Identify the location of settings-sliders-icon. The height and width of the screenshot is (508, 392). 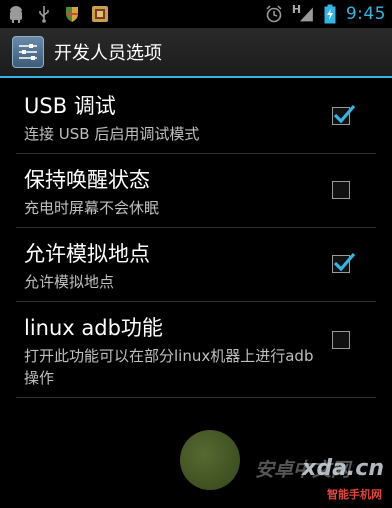
(28, 52).